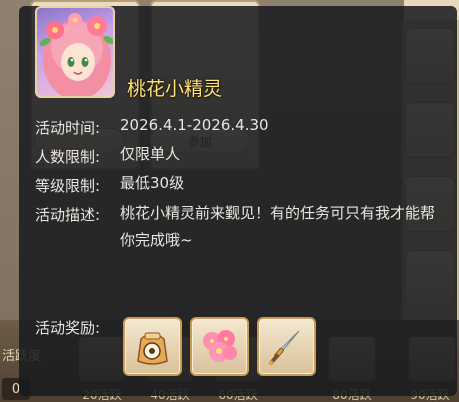 This screenshot has width=459, height=402. I want to click on info-label: 人数限制:, so click(68, 157).